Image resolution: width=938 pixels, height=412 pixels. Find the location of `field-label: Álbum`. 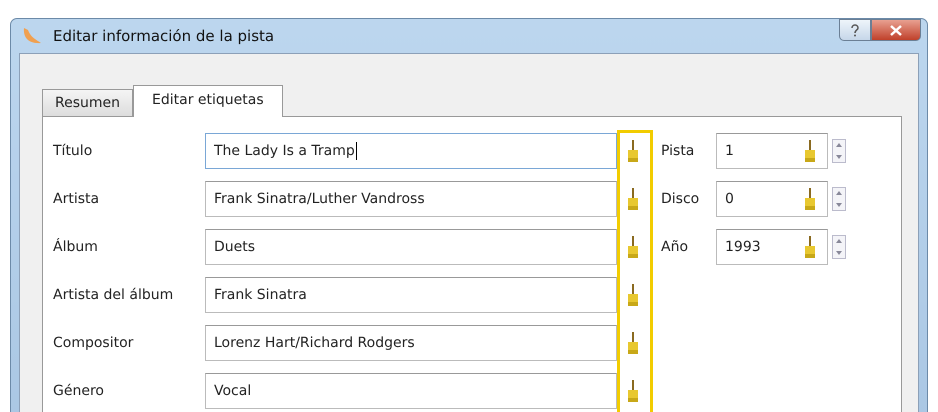

field-label: Álbum is located at coordinates (76, 247).